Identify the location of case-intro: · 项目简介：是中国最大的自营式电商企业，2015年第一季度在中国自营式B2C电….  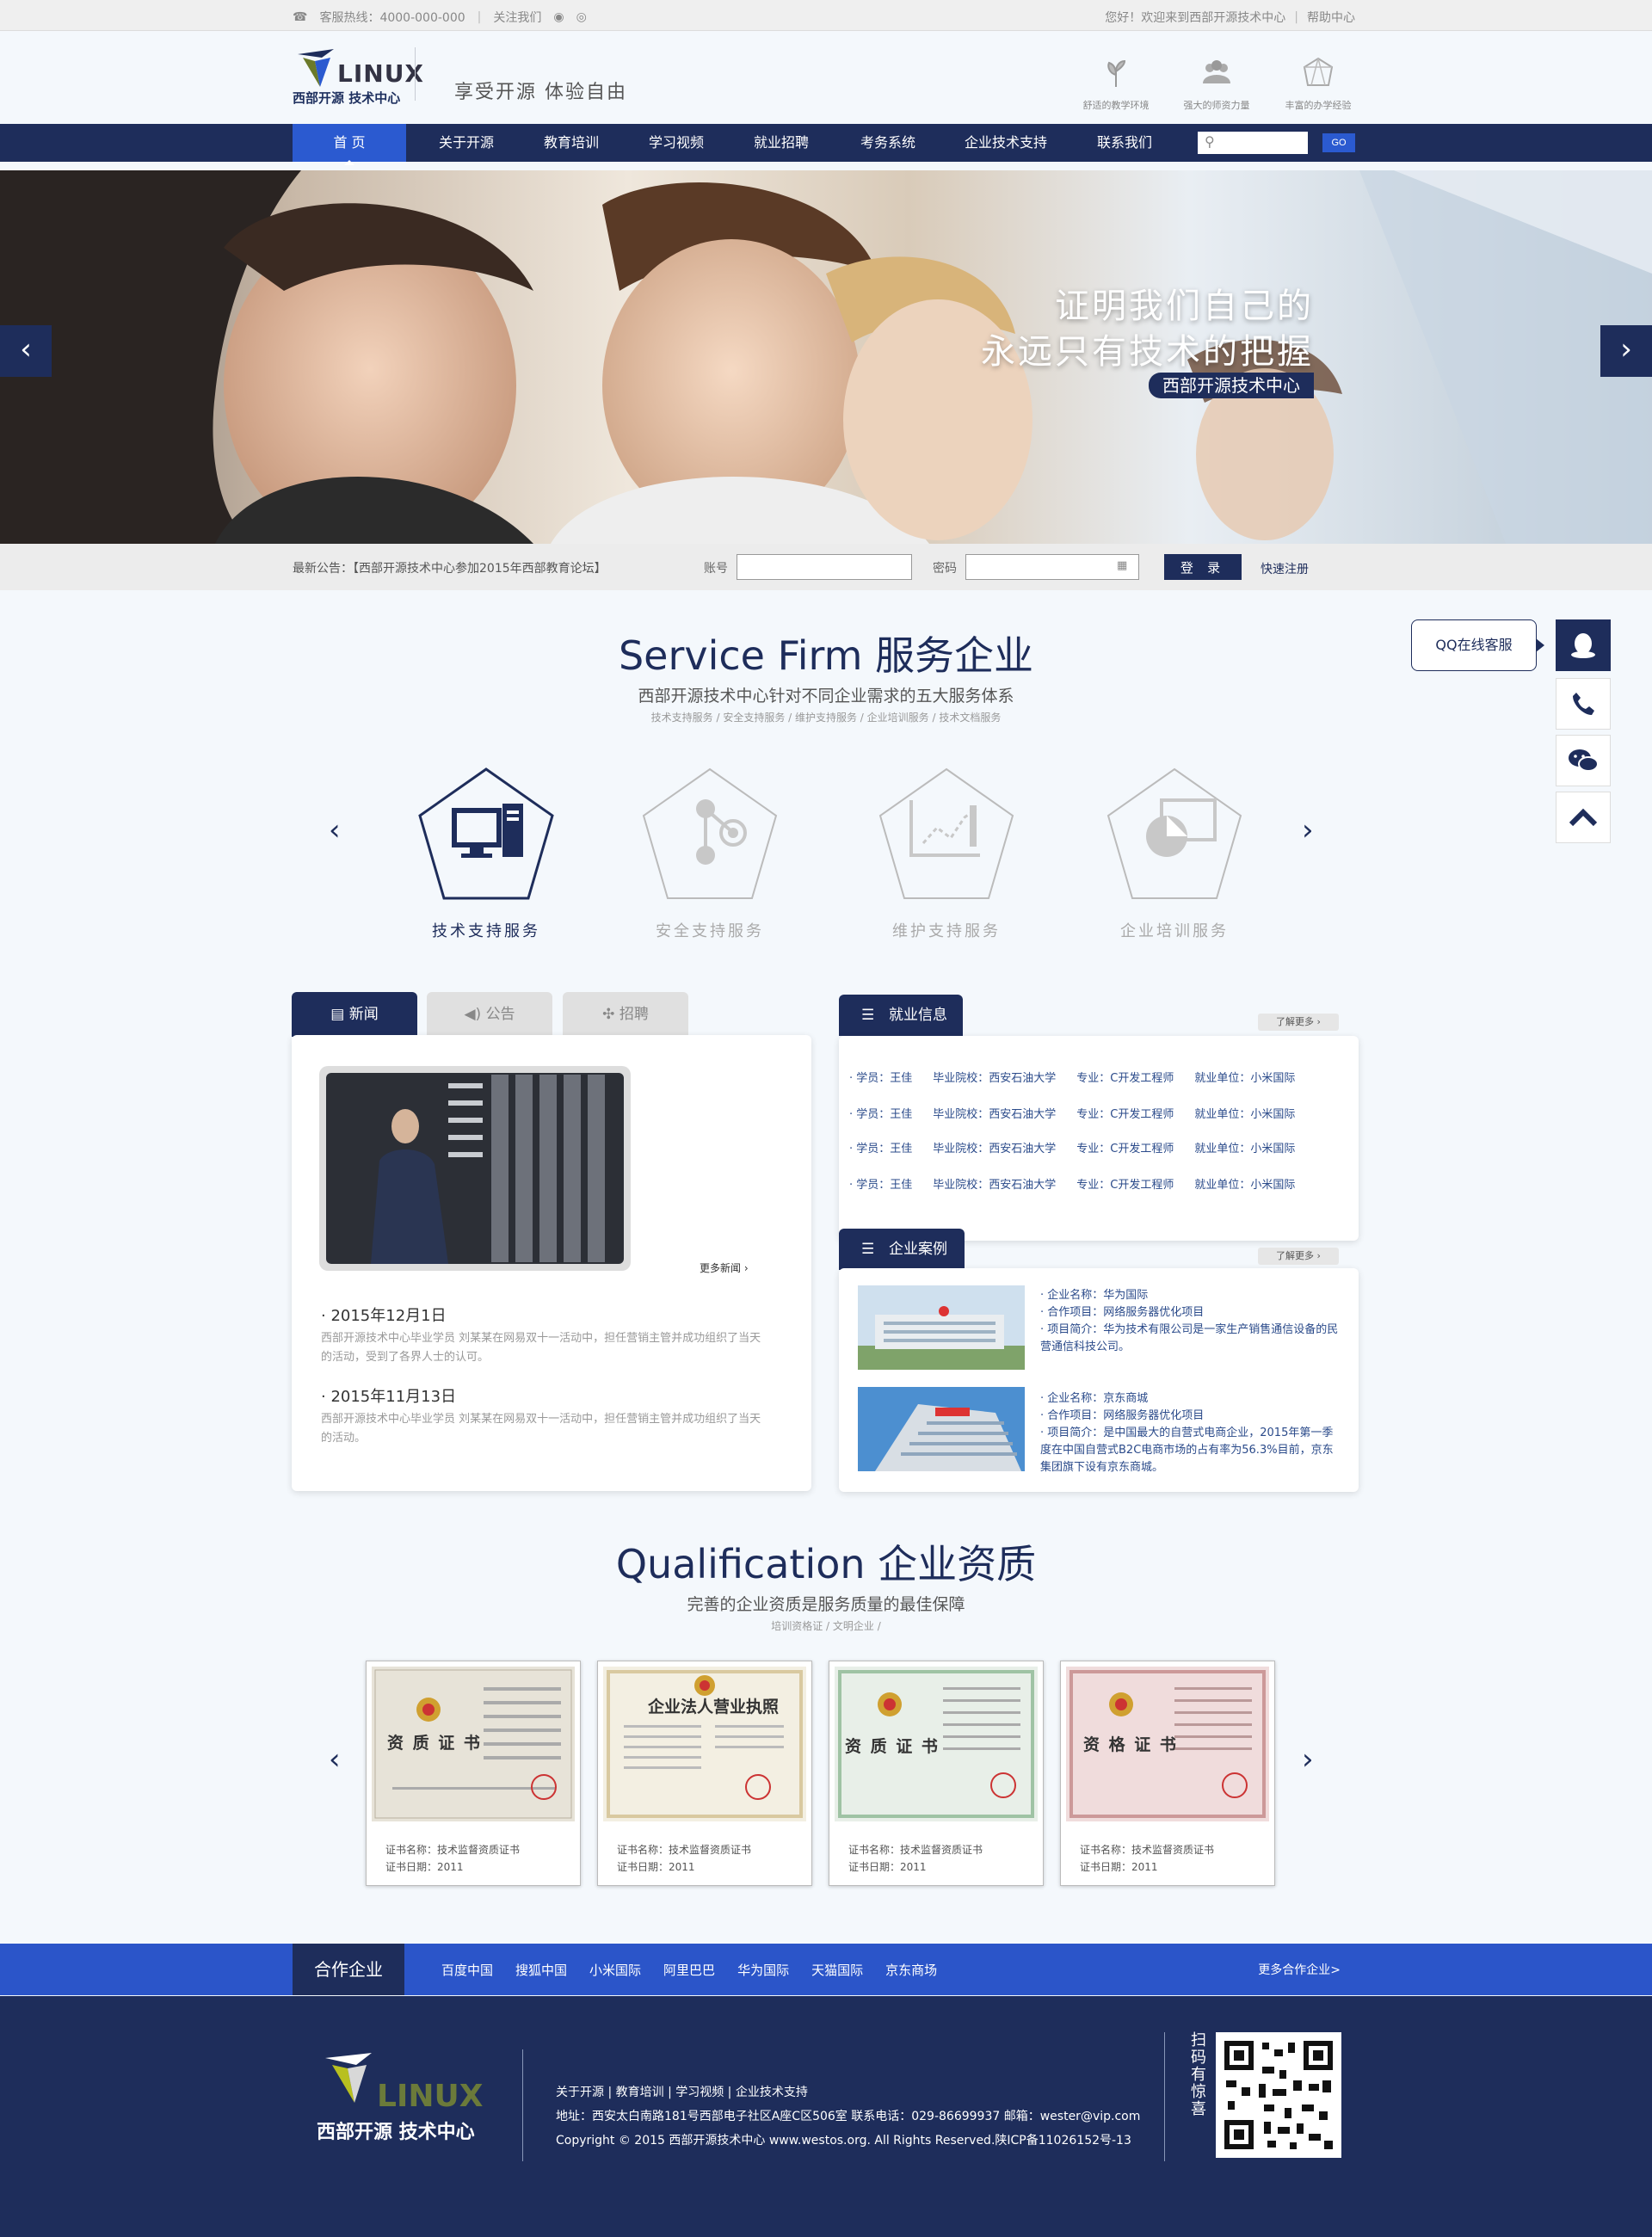
(1187, 1451).